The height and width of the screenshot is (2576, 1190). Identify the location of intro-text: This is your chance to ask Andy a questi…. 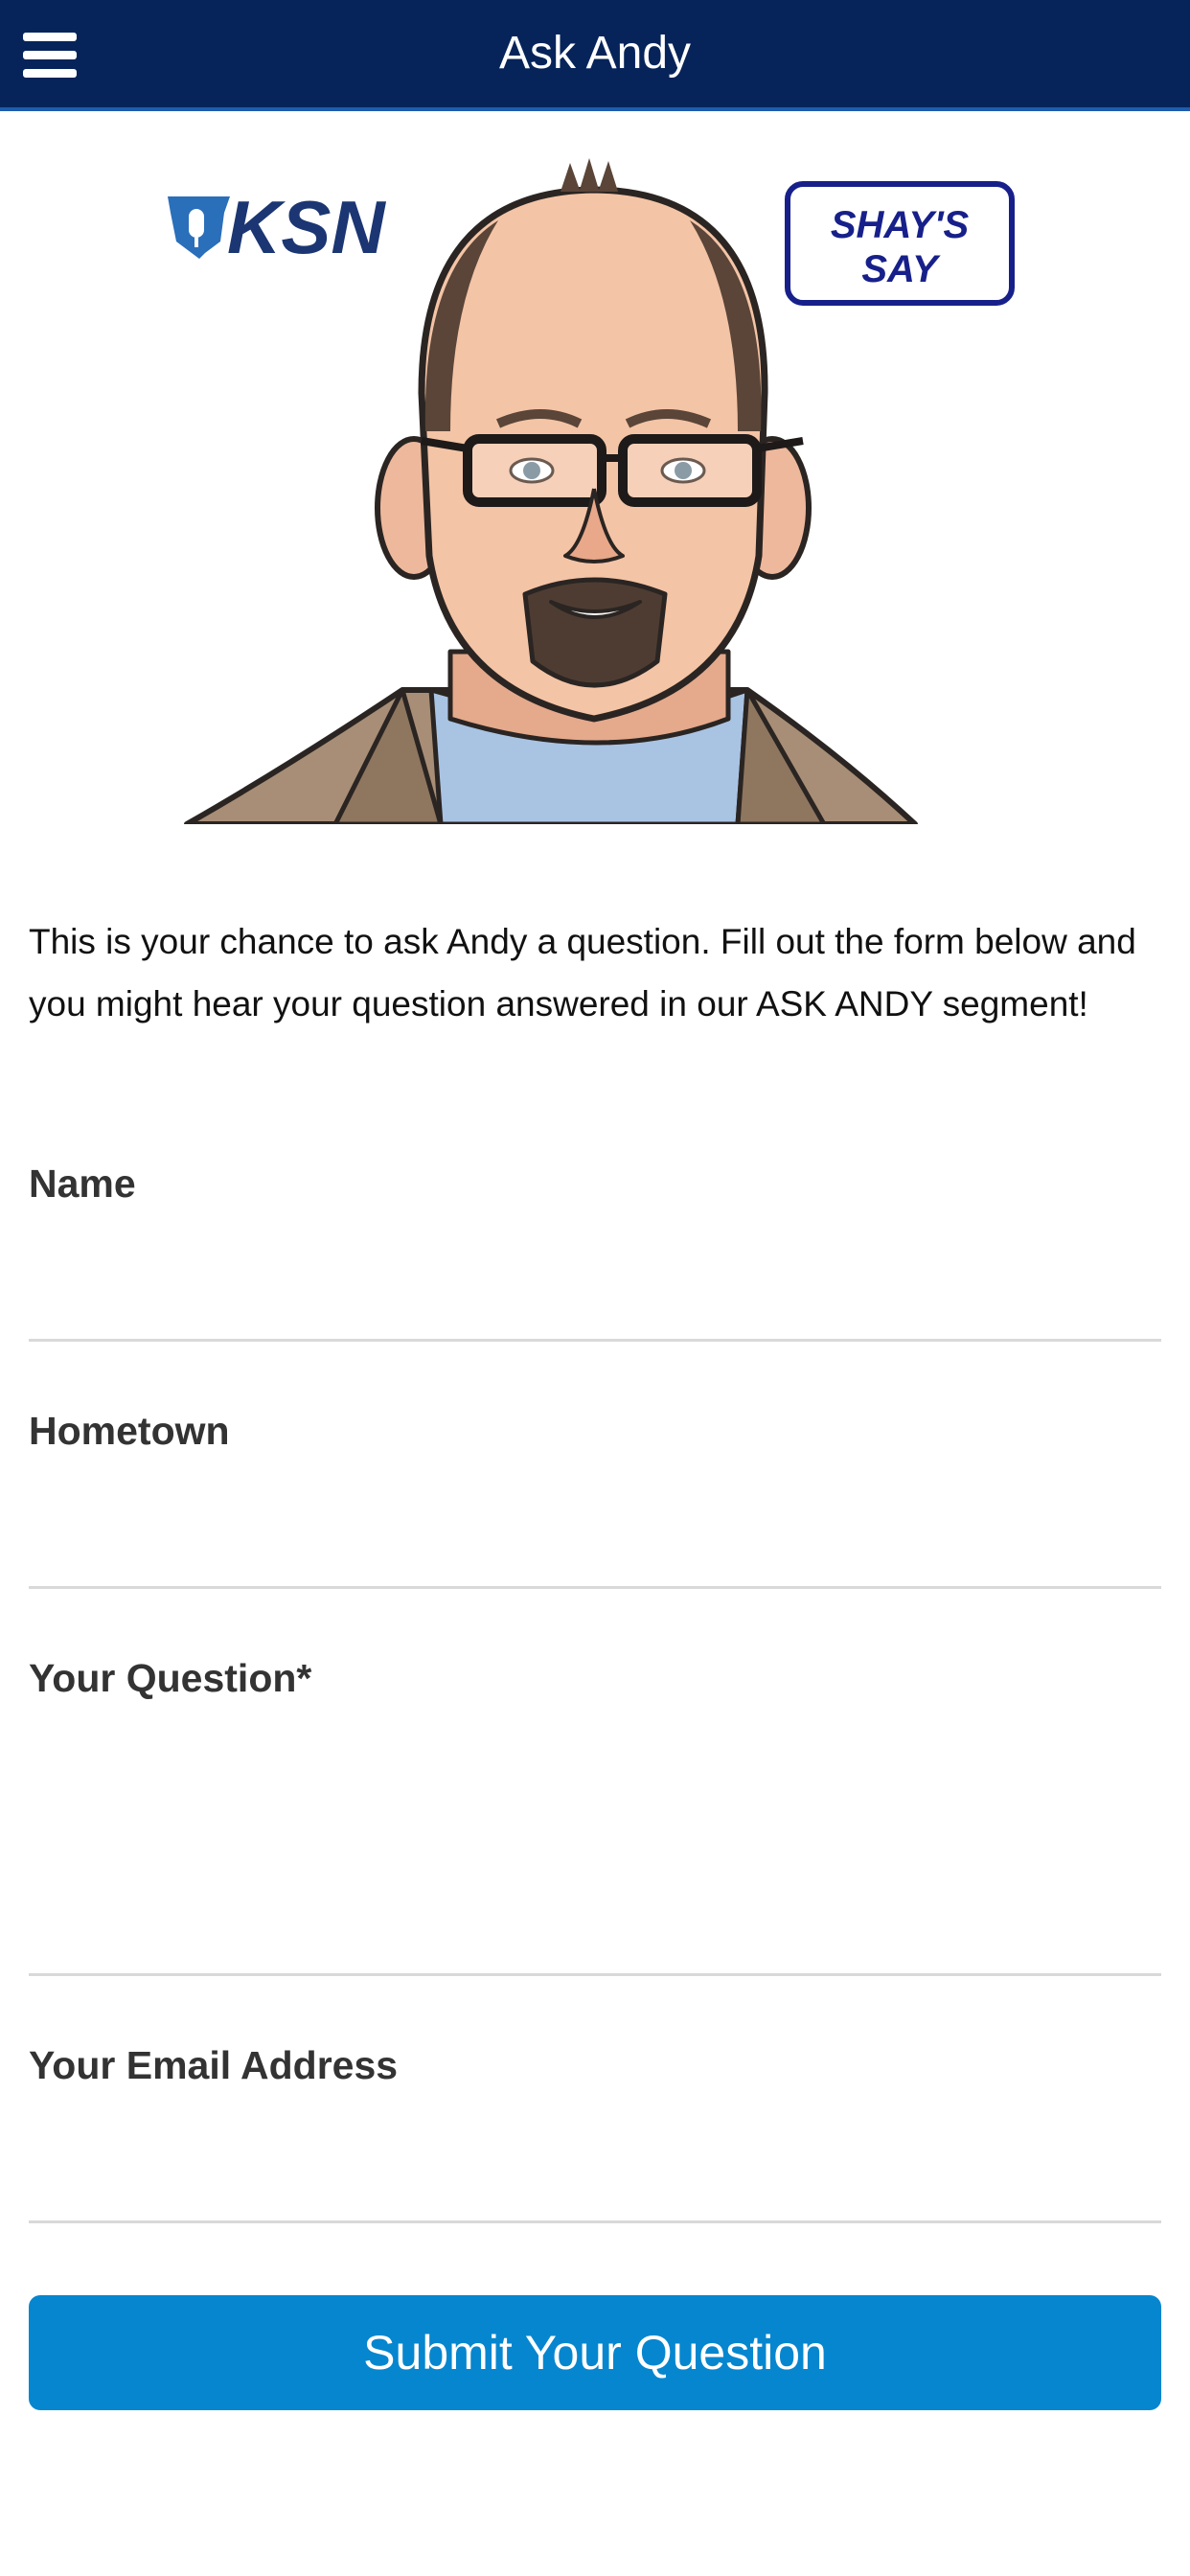
(583, 973).